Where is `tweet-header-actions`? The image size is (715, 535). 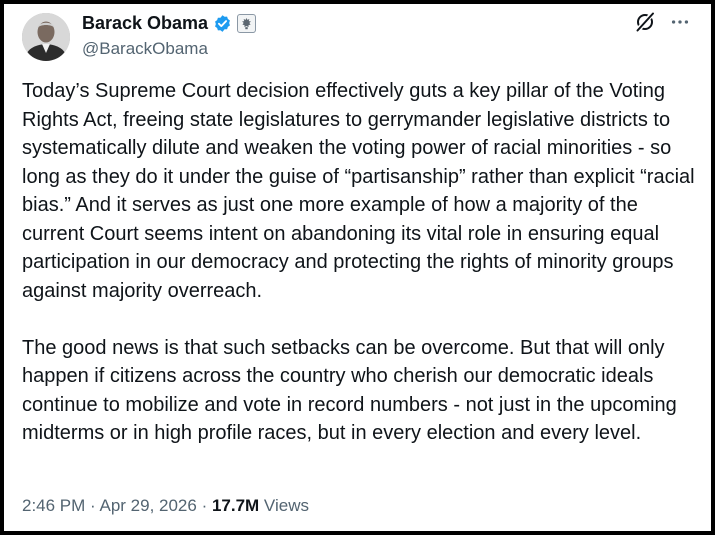
tweet-header-actions is located at coordinates (662, 22).